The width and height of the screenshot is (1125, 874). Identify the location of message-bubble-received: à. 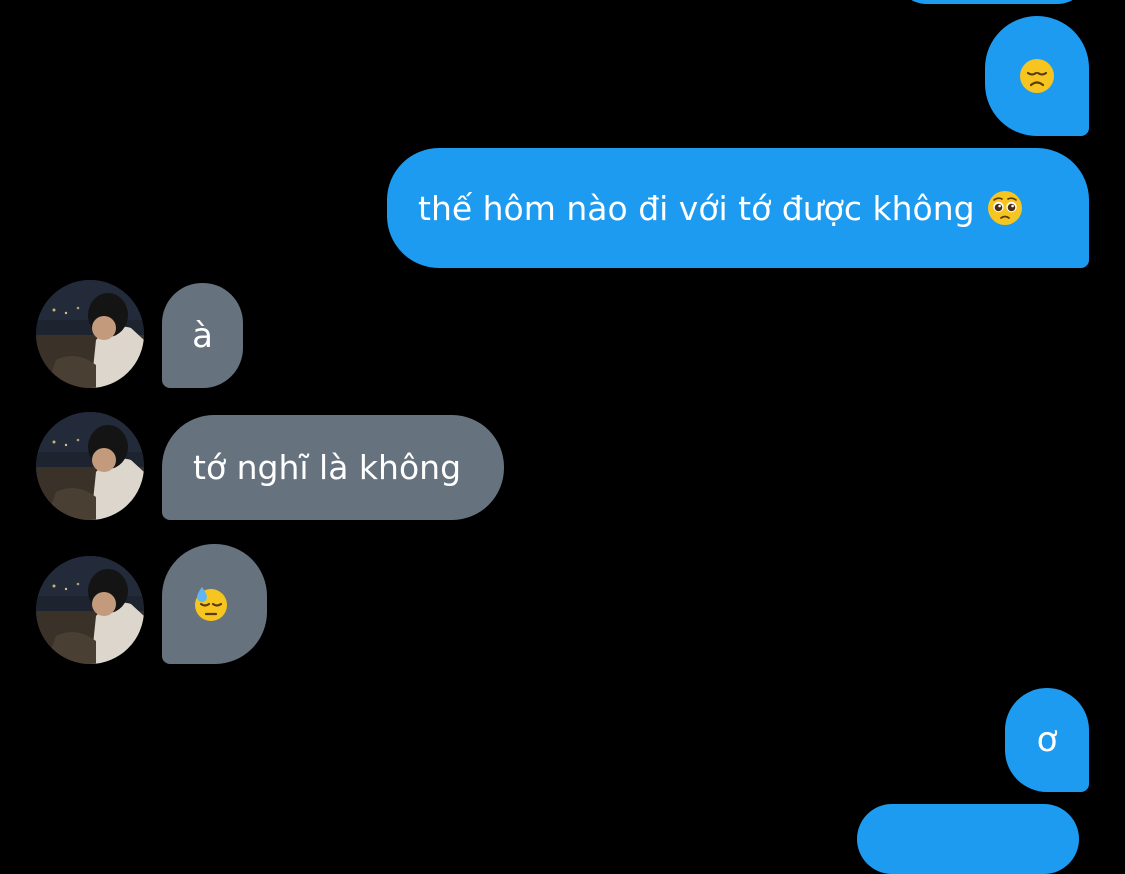
(202, 335).